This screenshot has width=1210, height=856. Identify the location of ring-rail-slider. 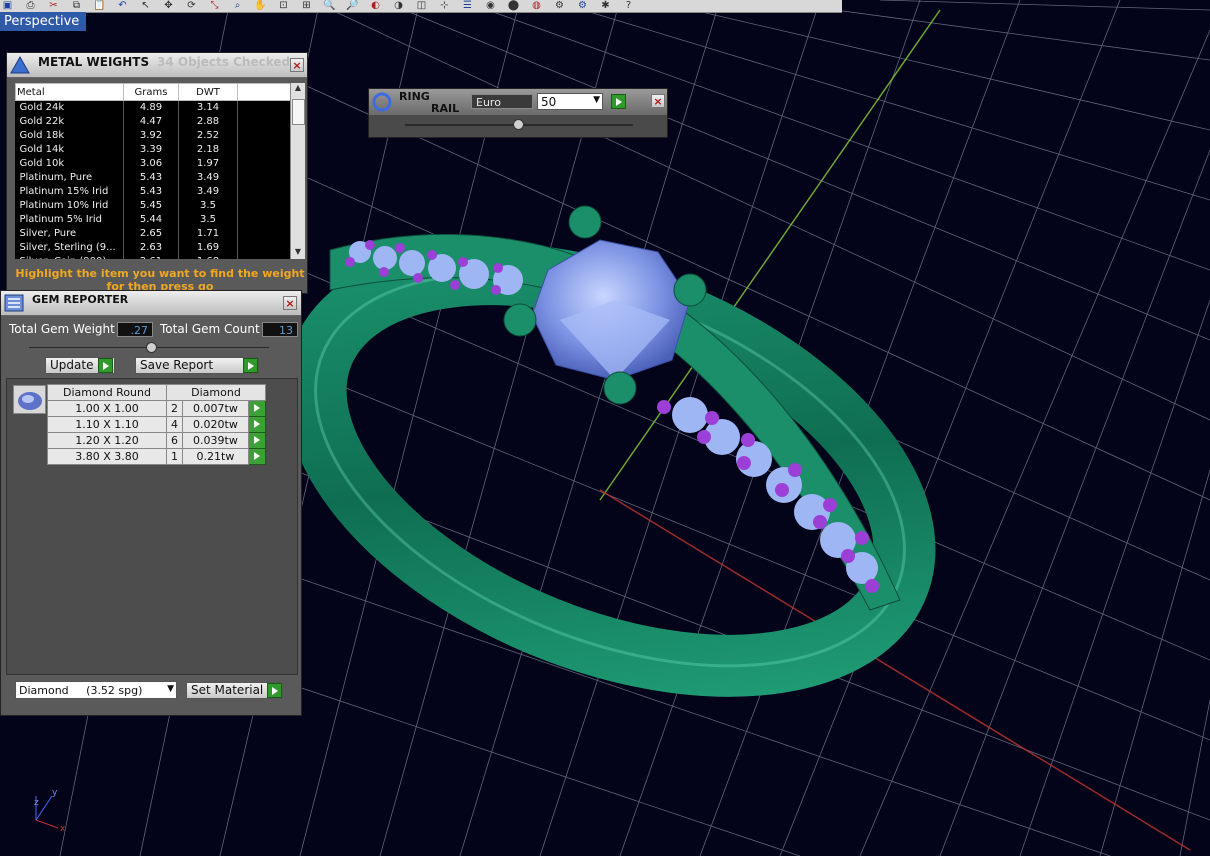
(519, 124).